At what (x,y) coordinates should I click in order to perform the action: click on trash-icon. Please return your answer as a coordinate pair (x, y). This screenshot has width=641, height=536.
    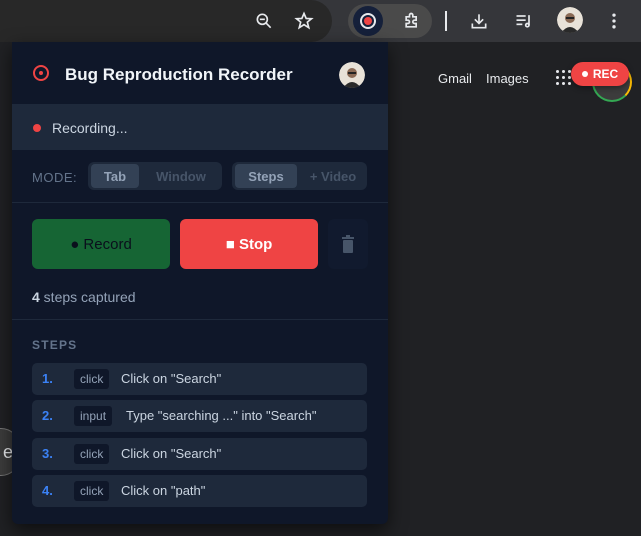
    Looking at the image, I should click on (348, 244).